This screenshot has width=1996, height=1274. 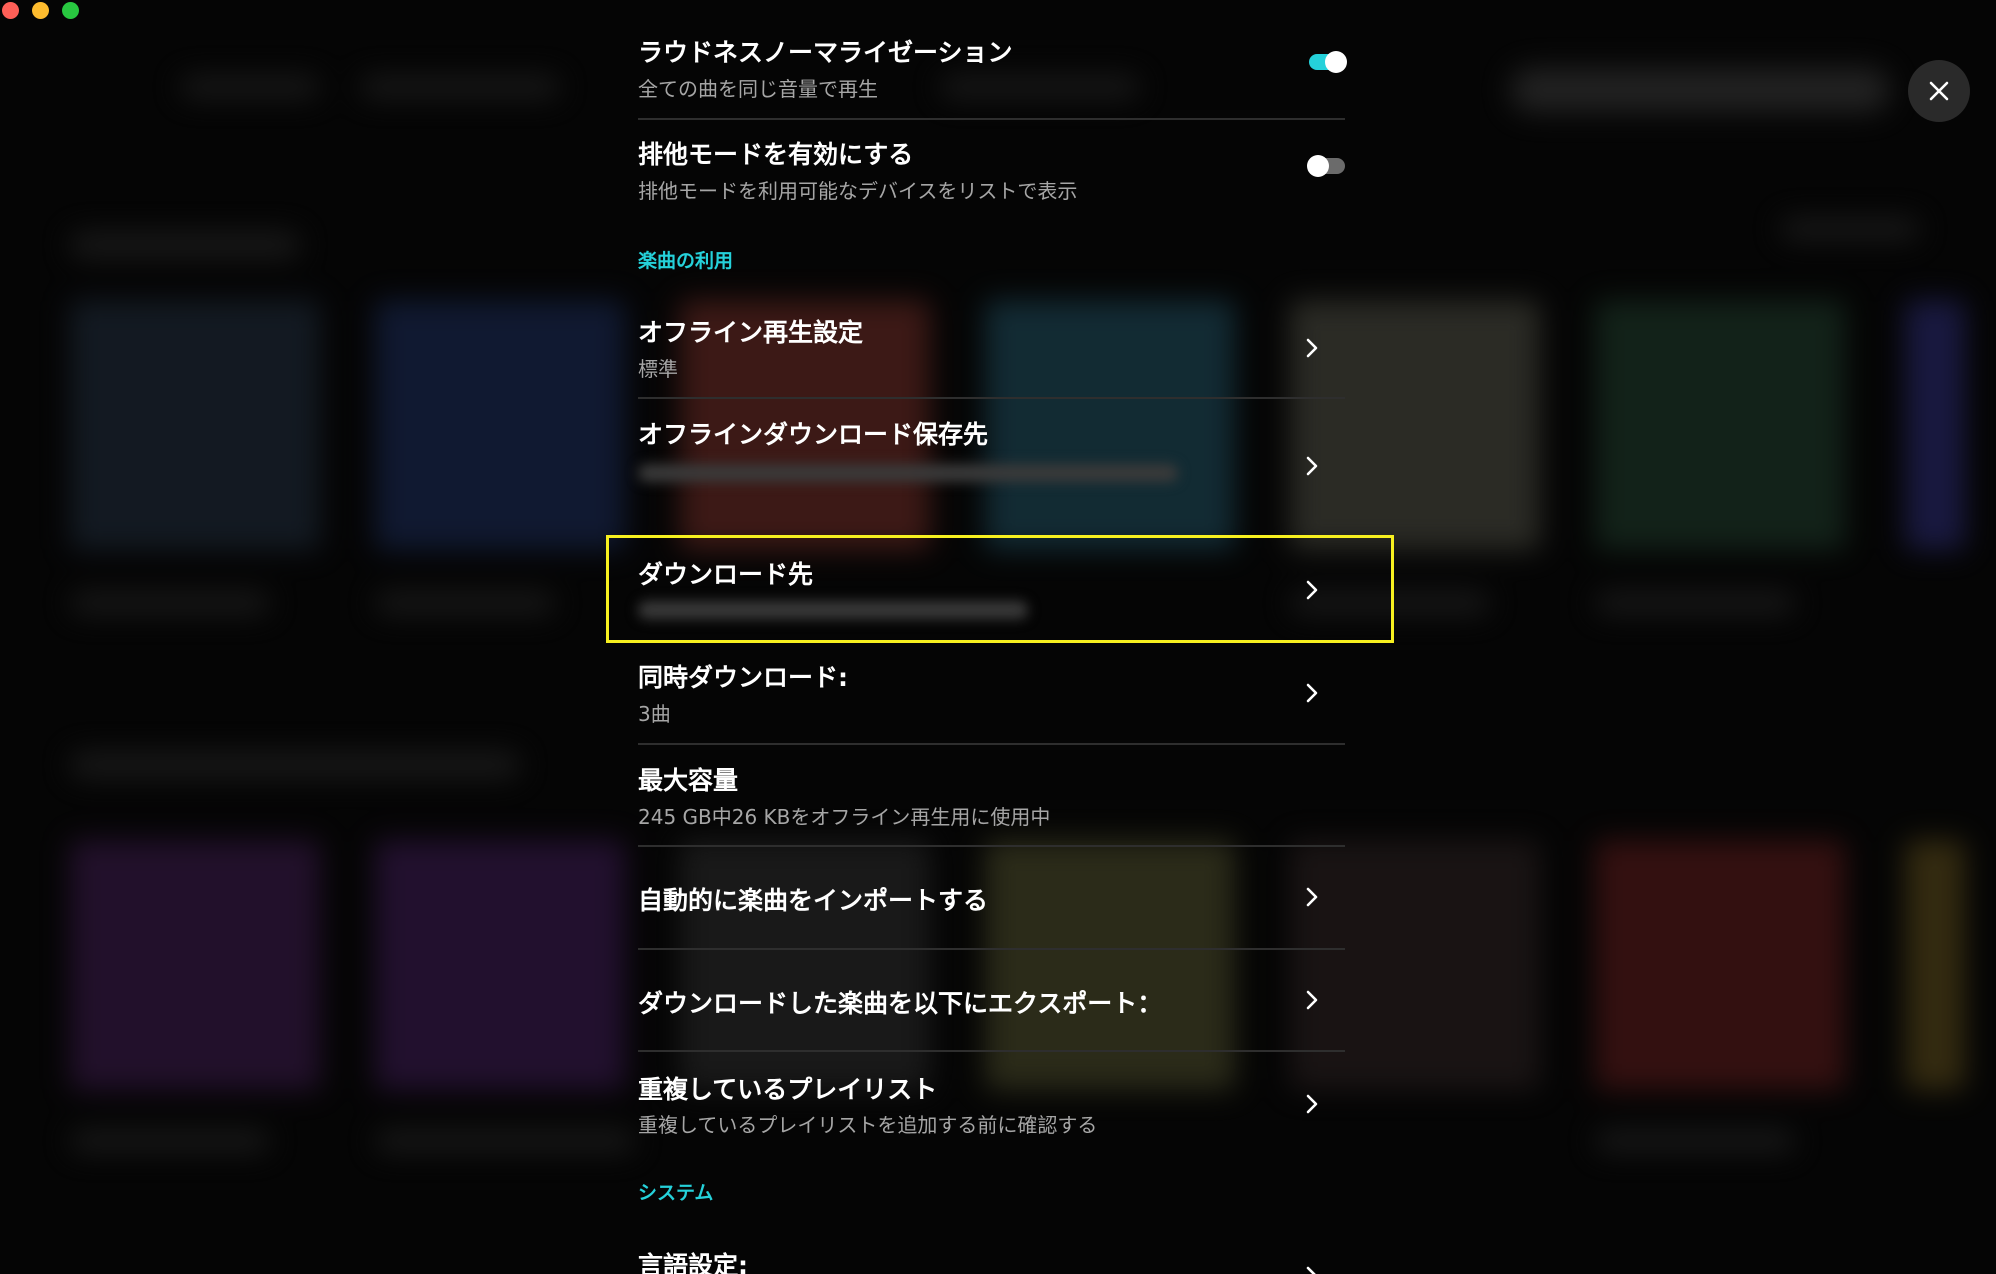 What do you see at coordinates (743, 677) in the screenshot?
I see `row-title: 同時ダウンロード:` at bounding box center [743, 677].